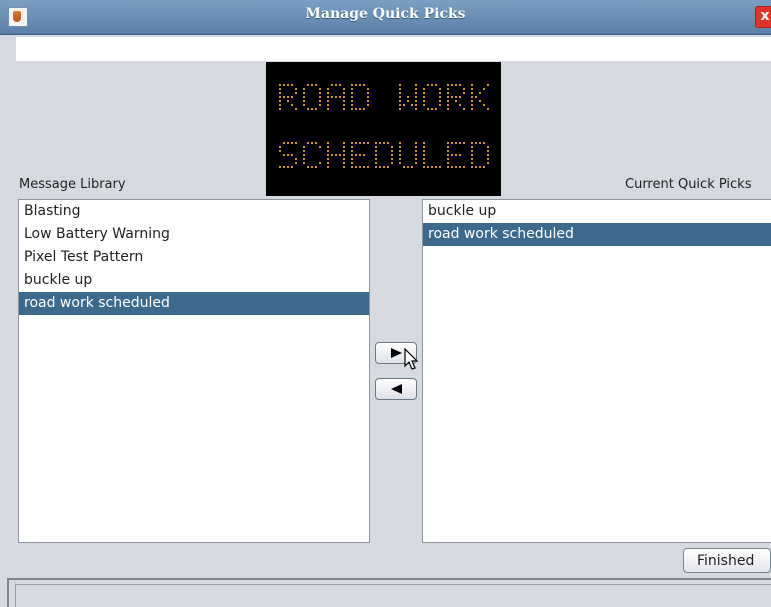  I want to click on status-field, so click(393, 595).